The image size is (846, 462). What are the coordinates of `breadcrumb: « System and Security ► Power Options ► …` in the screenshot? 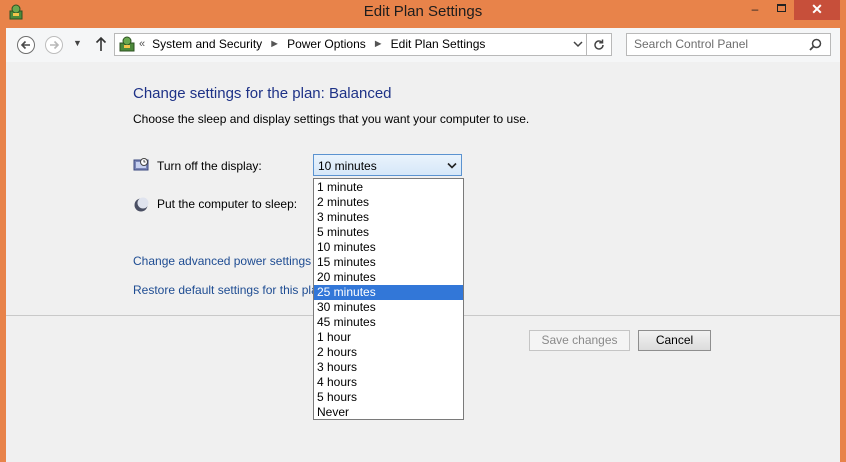 It's located at (312, 44).